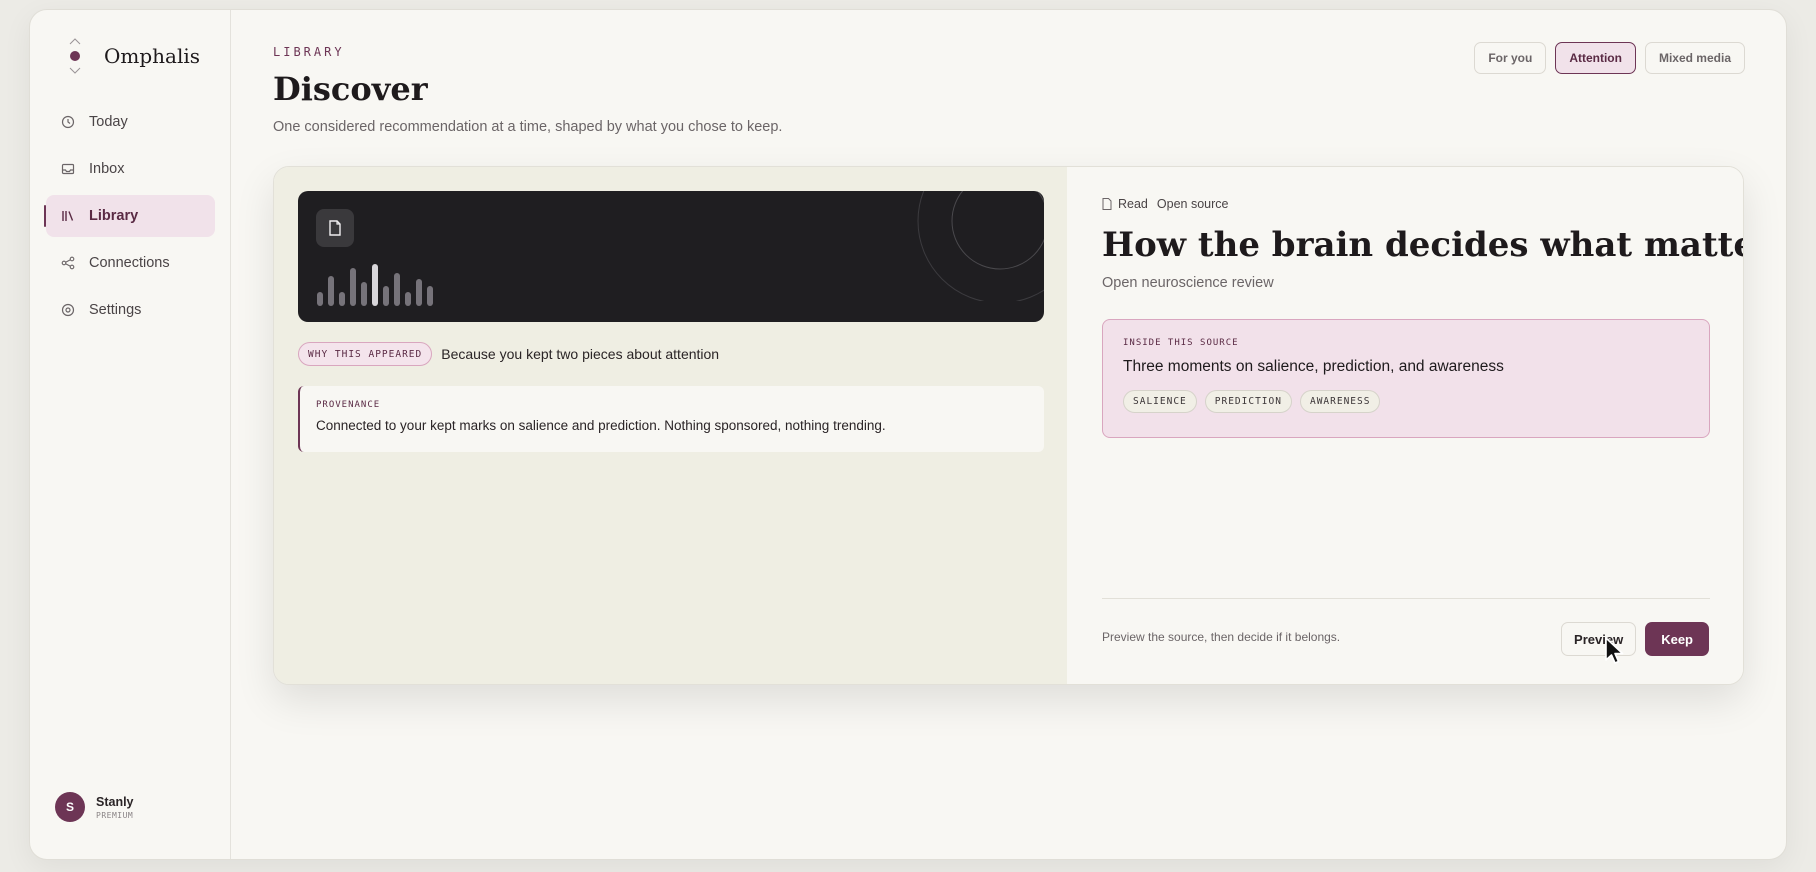  What do you see at coordinates (1188, 283) in the screenshot?
I see `recommendation-subtitle: Open neuroscience review` at bounding box center [1188, 283].